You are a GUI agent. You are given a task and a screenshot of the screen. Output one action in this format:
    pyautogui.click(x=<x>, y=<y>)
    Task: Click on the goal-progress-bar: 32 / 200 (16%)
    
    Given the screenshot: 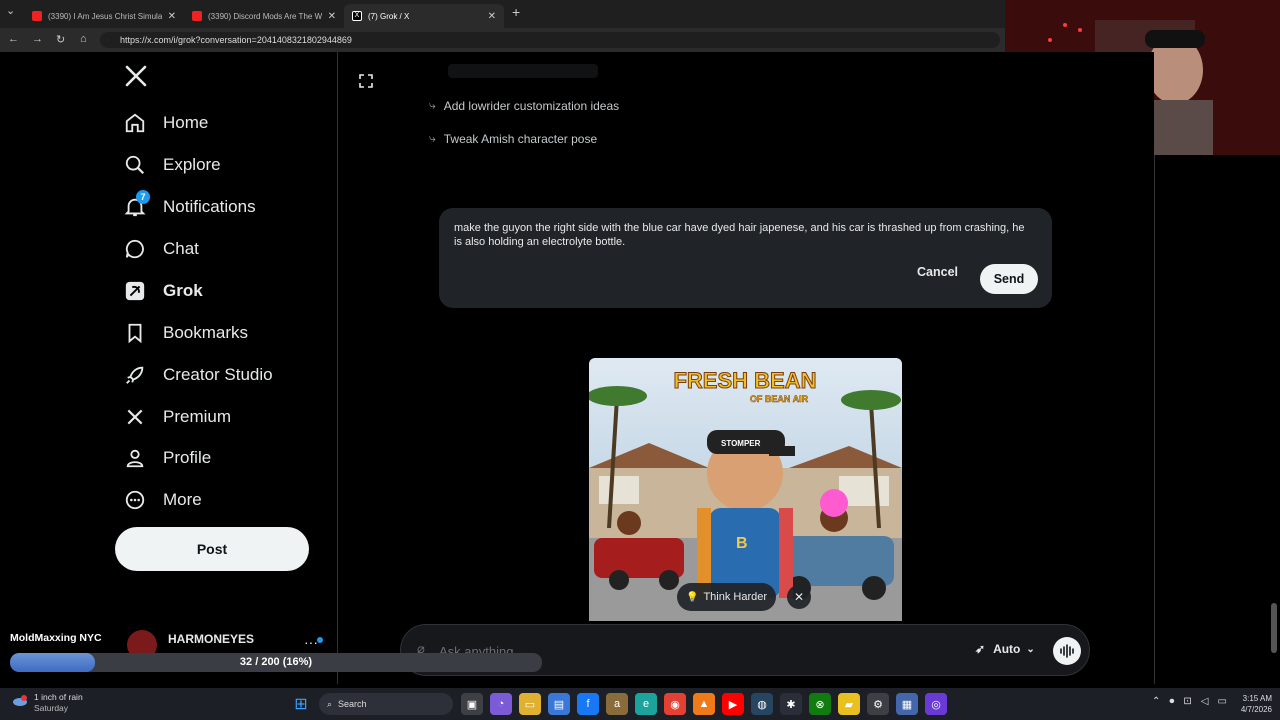 What is the action you would take?
    pyautogui.click(x=276, y=662)
    